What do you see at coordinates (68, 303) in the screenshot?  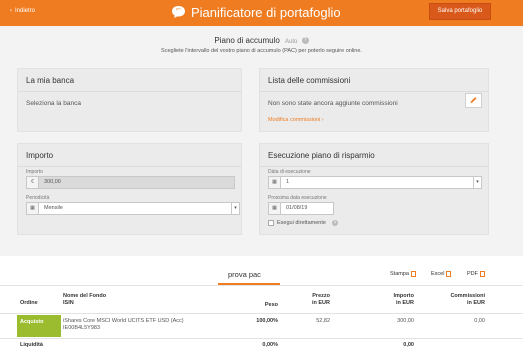 I see `column-isin: ISIN` at bounding box center [68, 303].